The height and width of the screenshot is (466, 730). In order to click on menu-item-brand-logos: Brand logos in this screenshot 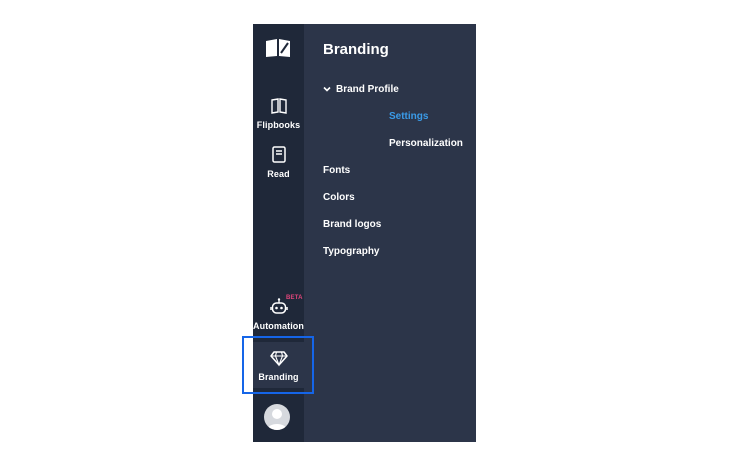, I will do `click(352, 224)`.